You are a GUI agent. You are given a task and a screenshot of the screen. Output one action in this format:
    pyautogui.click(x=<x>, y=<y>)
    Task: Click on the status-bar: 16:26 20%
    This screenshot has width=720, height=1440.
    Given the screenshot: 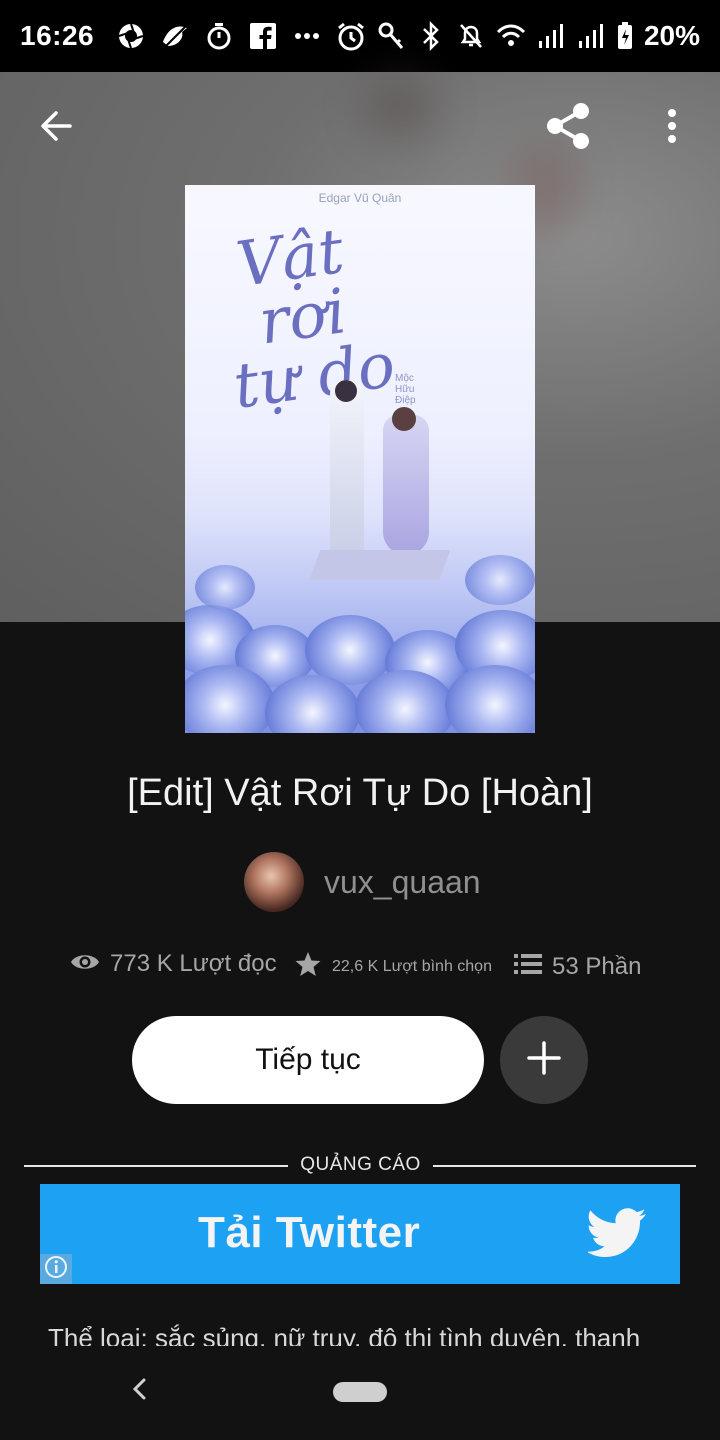 What is the action you would take?
    pyautogui.click(x=360, y=36)
    